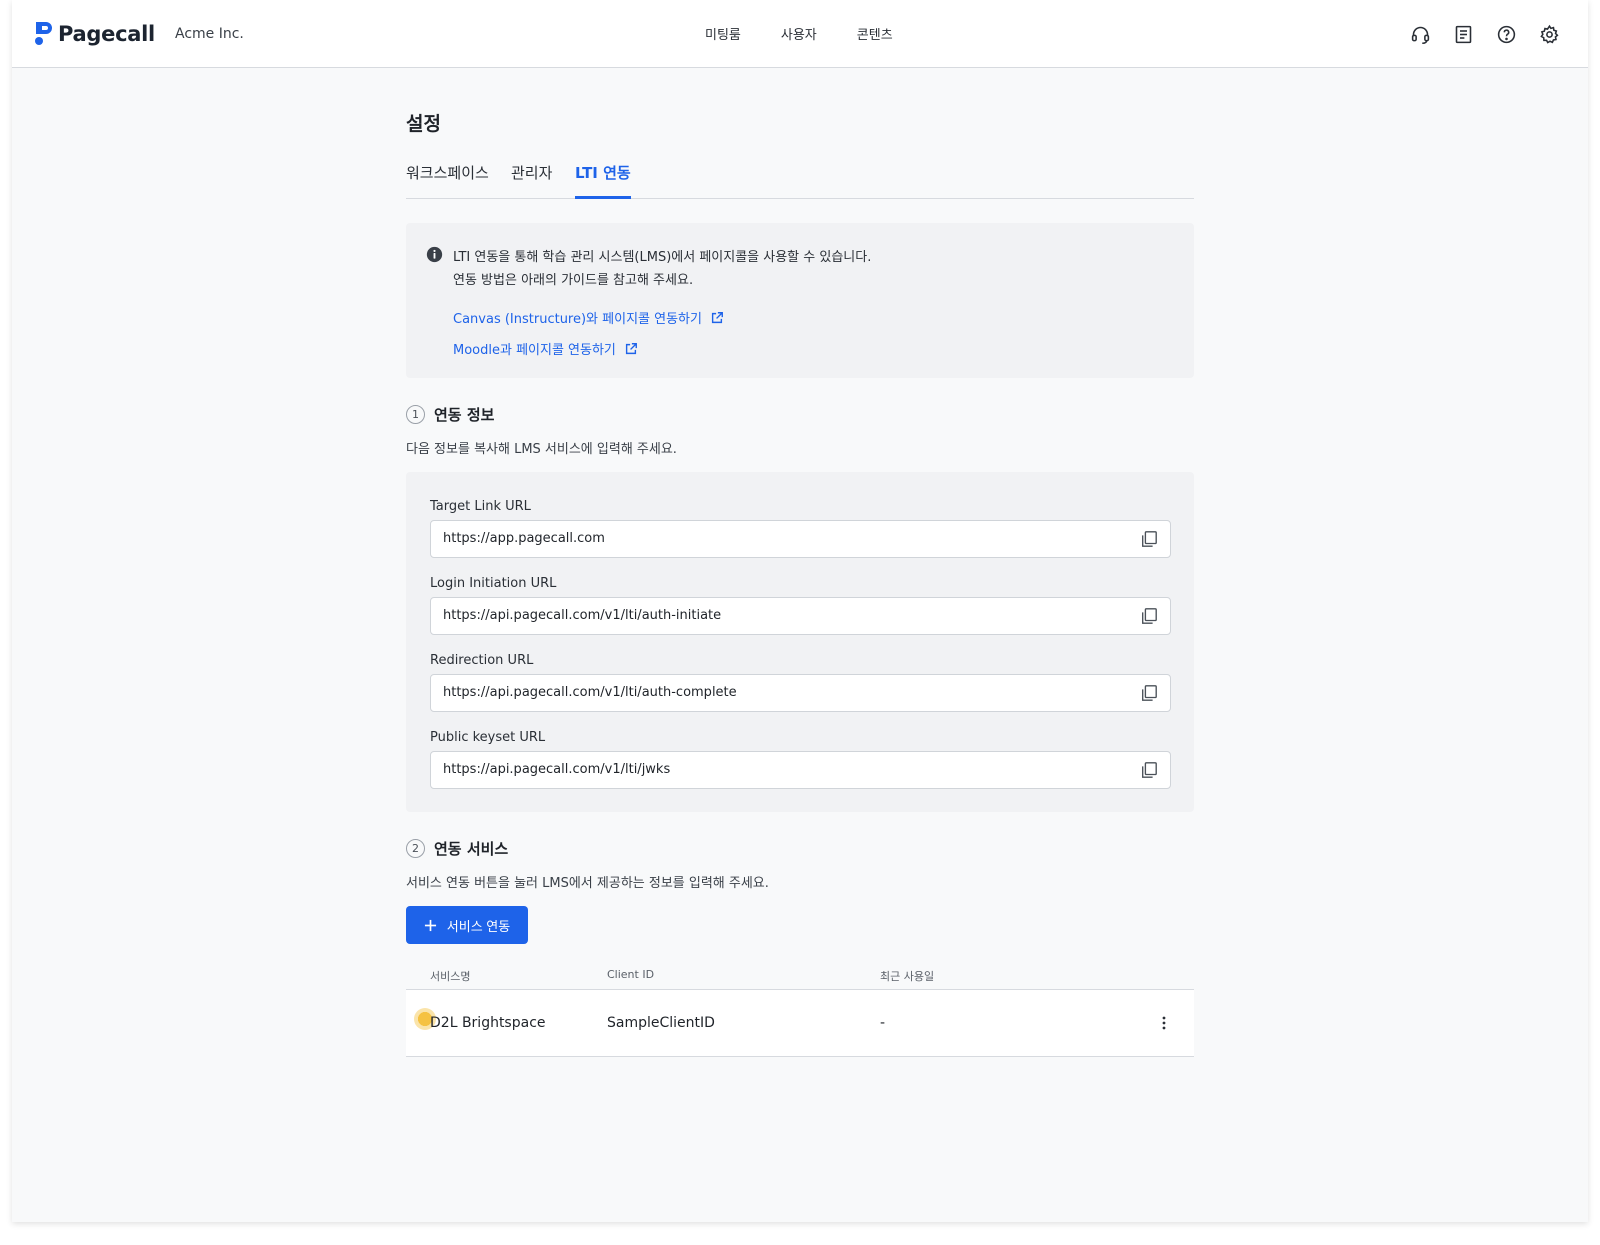 The width and height of the screenshot is (1600, 1245). I want to click on column-client-id: Client ID, so click(631, 974).